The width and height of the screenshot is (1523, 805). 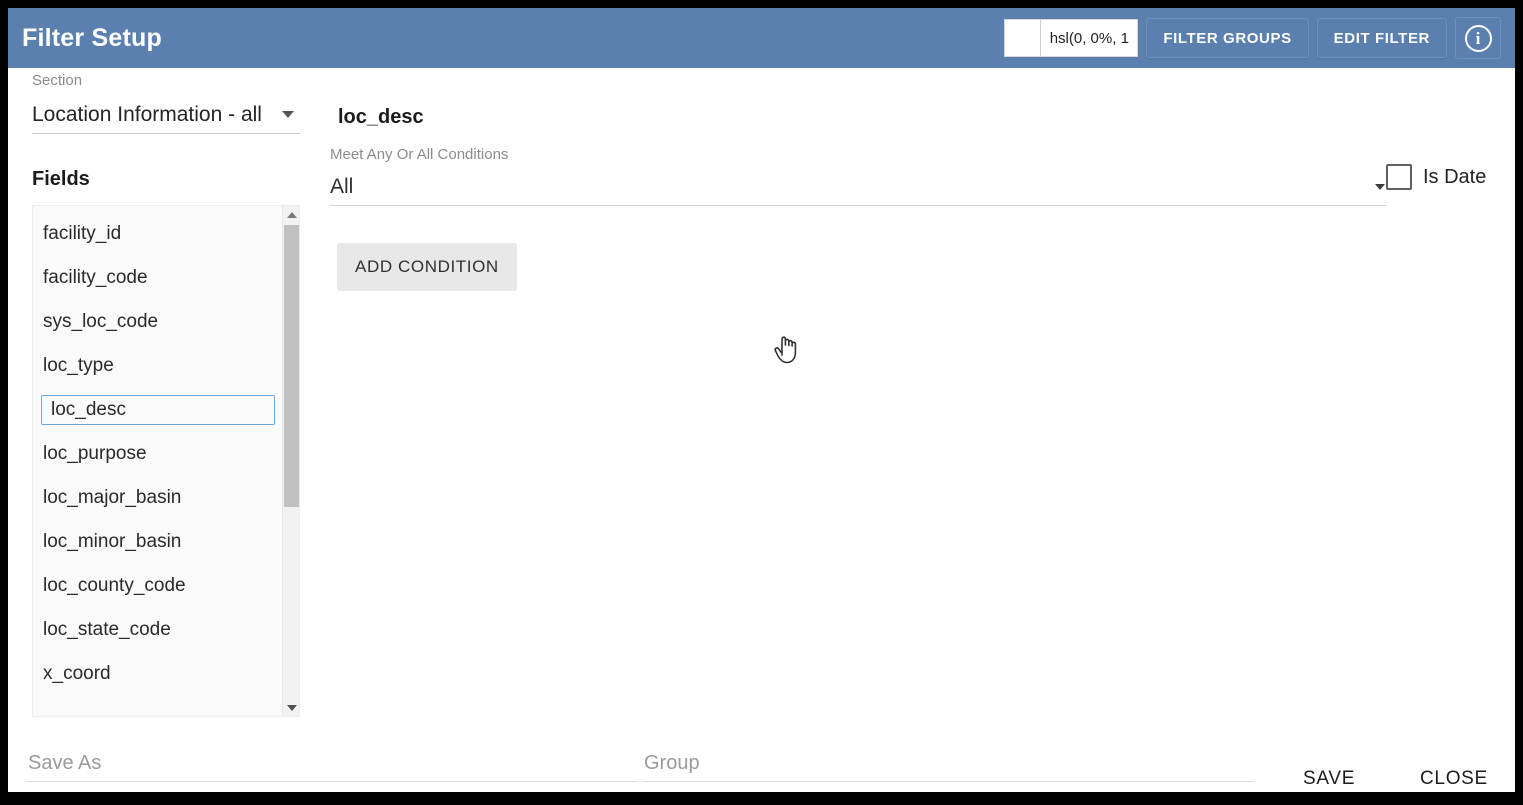 I want to click on field-list-item: loc_county_code, so click(x=158, y=586).